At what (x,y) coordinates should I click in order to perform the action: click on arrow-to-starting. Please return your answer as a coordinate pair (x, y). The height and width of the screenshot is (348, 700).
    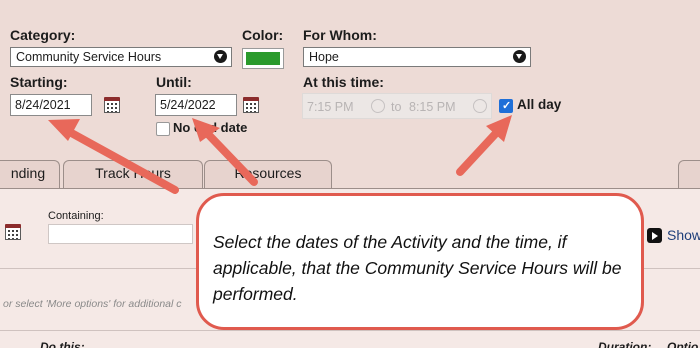
    Looking at the image, I should click on (120, 160).